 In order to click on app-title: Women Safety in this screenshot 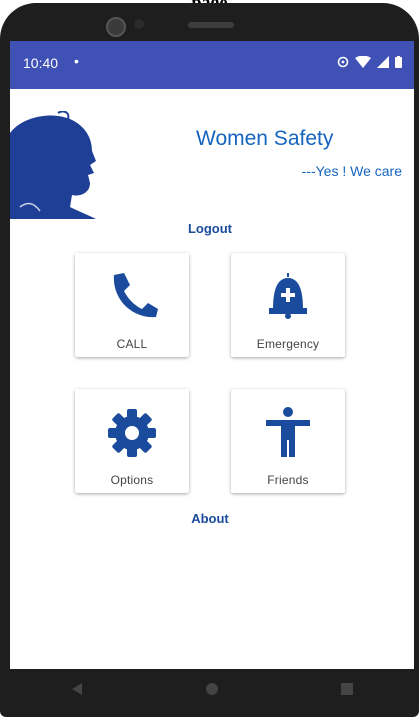, I will do `click(265, 138)`.